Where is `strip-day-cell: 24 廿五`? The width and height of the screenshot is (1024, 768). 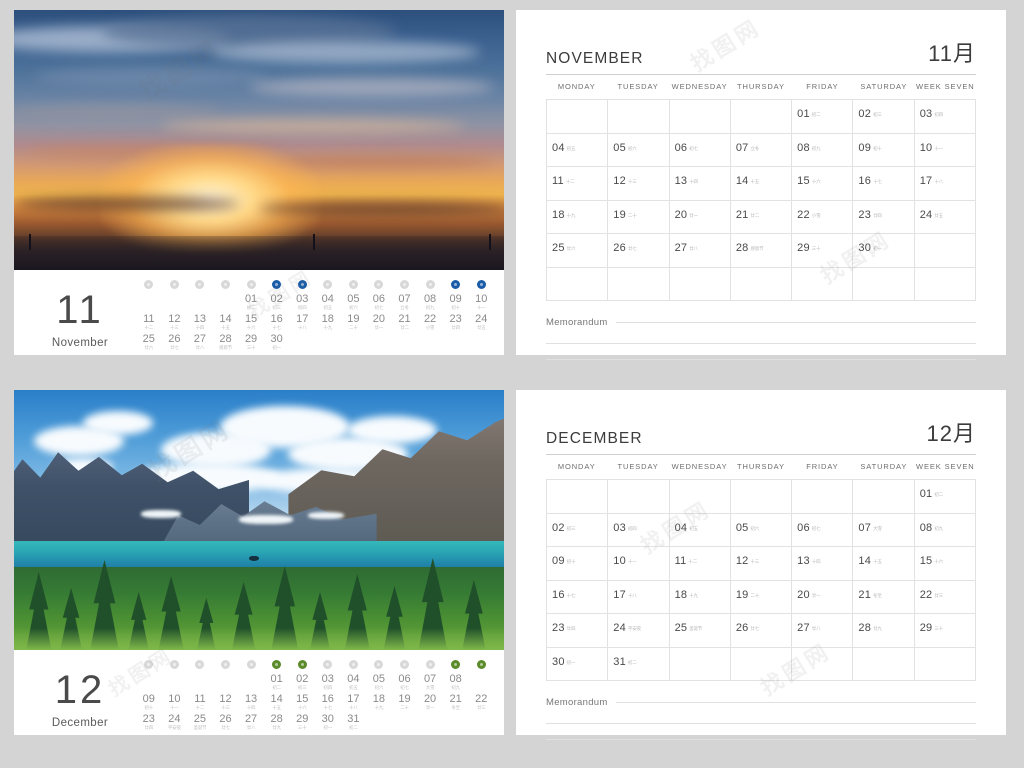 strip-day-cell: 24 廿五 is located at coordinates (481, 321).